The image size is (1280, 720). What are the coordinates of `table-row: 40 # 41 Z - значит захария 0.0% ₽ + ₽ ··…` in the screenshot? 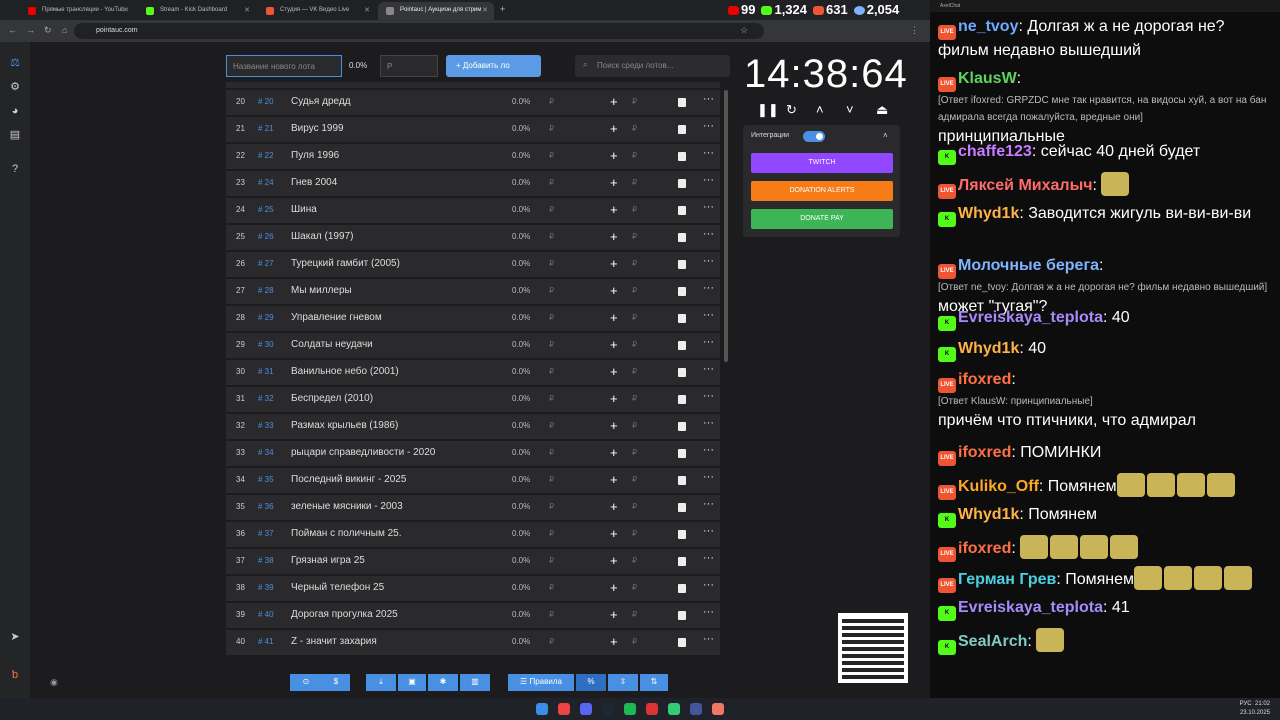 It's located at (473, 642).